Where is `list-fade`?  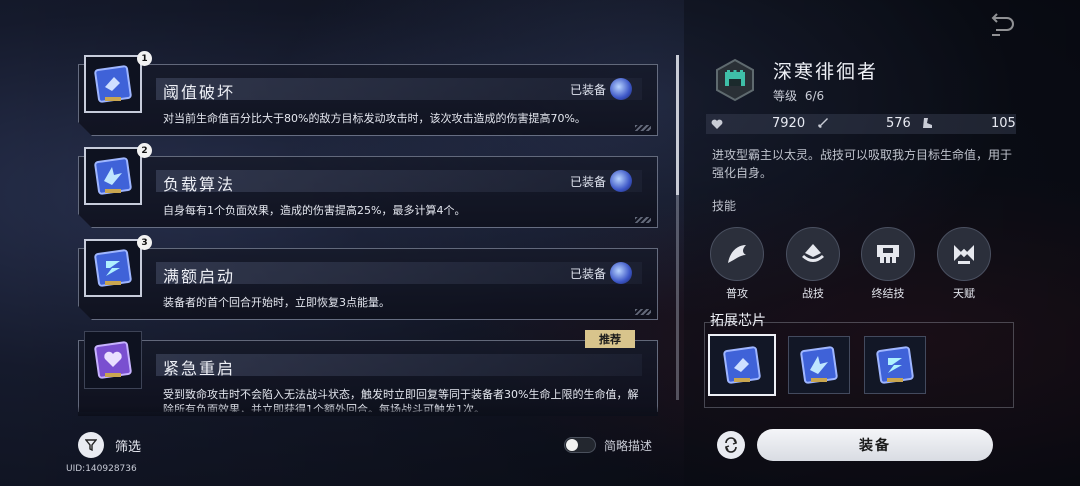 list-fade is located at coordinates (368, 411).